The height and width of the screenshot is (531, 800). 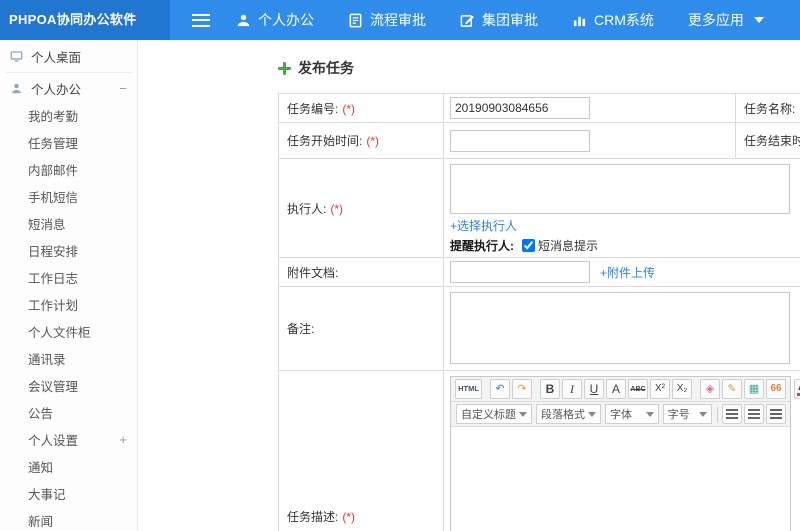 What do you see at coordinates (56, 90) in the screenshot?
I see `sidebar-item-label: 个人办公` at bounding box center [56, 90].